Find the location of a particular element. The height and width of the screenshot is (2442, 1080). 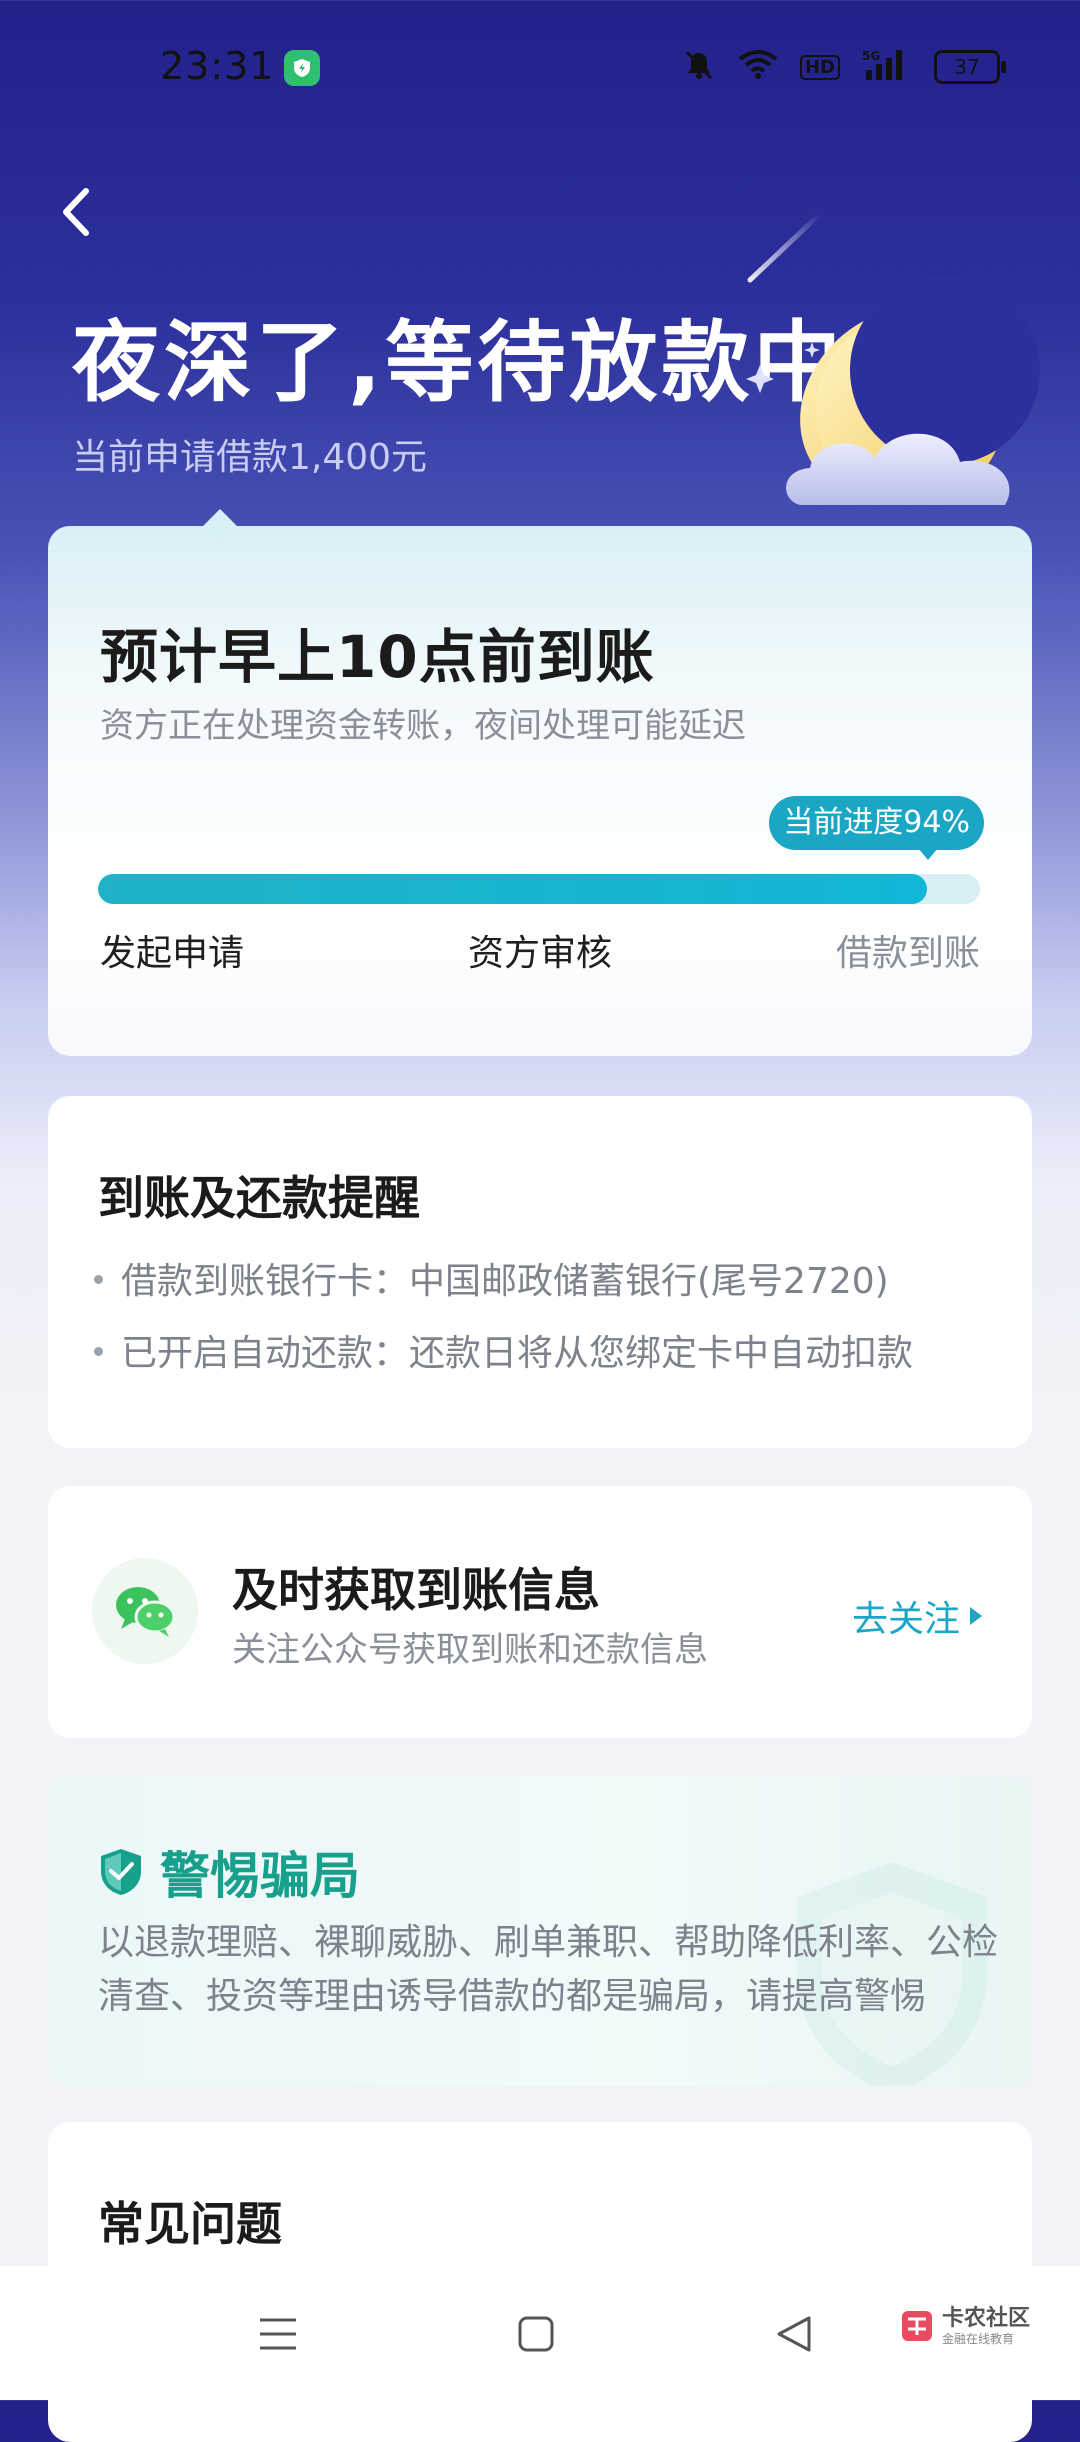

bank-card-text: 借款到账银行卡：中国邮政储蓄银行(尾号2720) is located at coordinates (505, 1281).